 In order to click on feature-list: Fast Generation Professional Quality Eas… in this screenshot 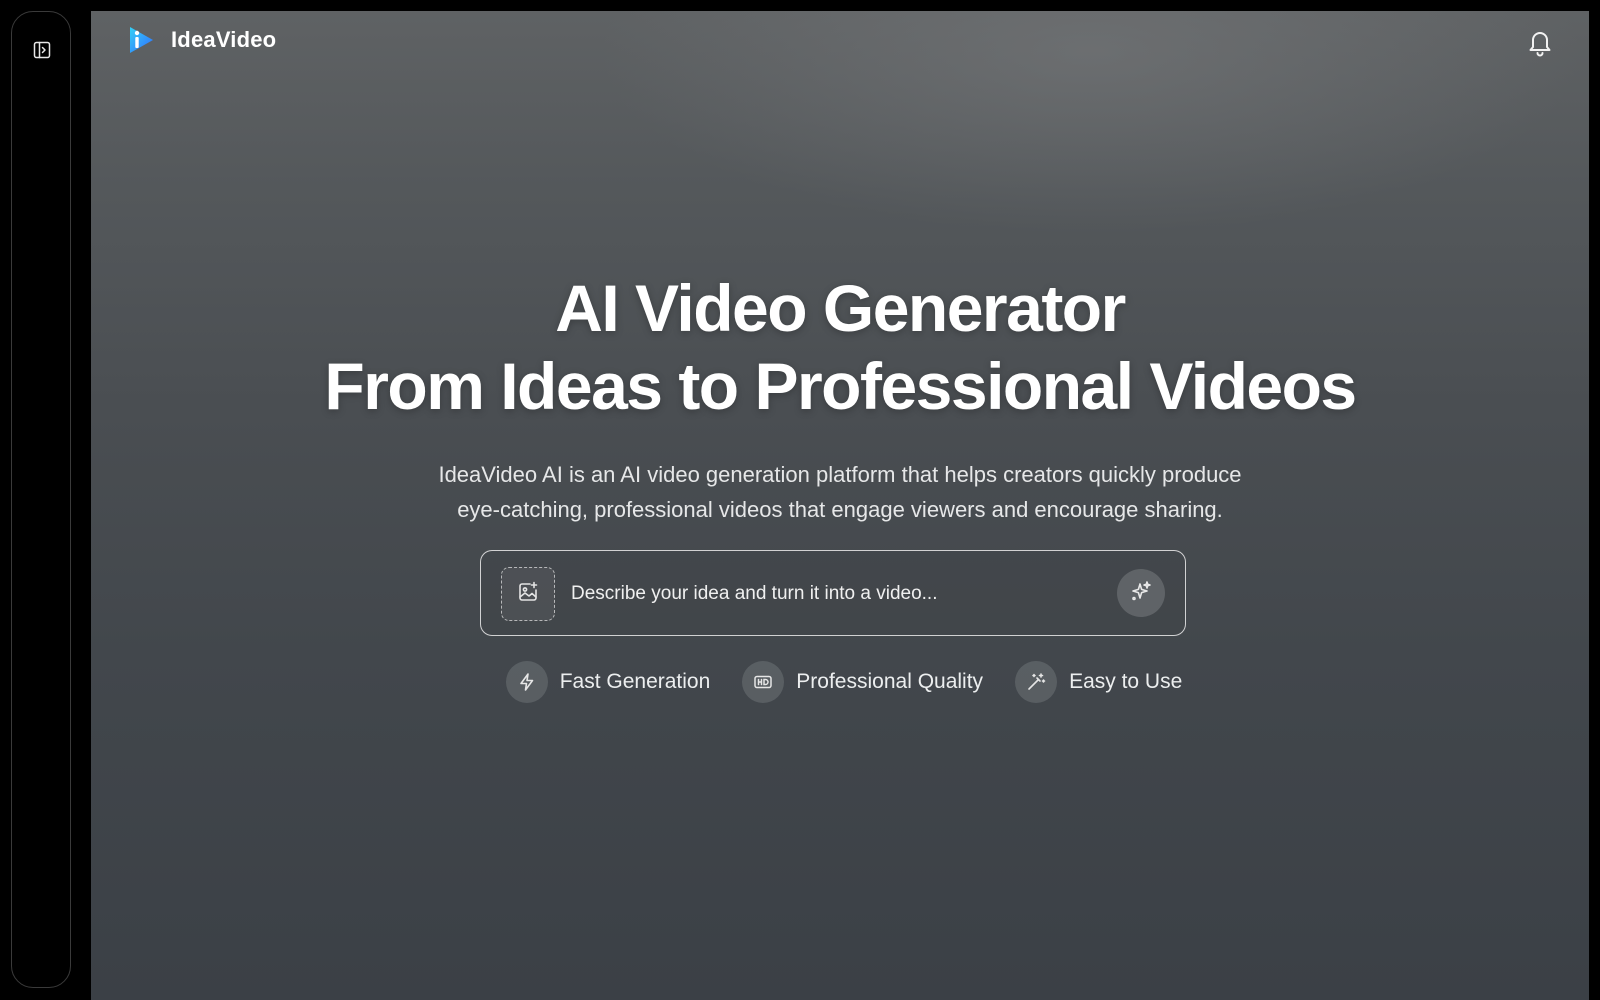, I will do `click(840, 682)`.